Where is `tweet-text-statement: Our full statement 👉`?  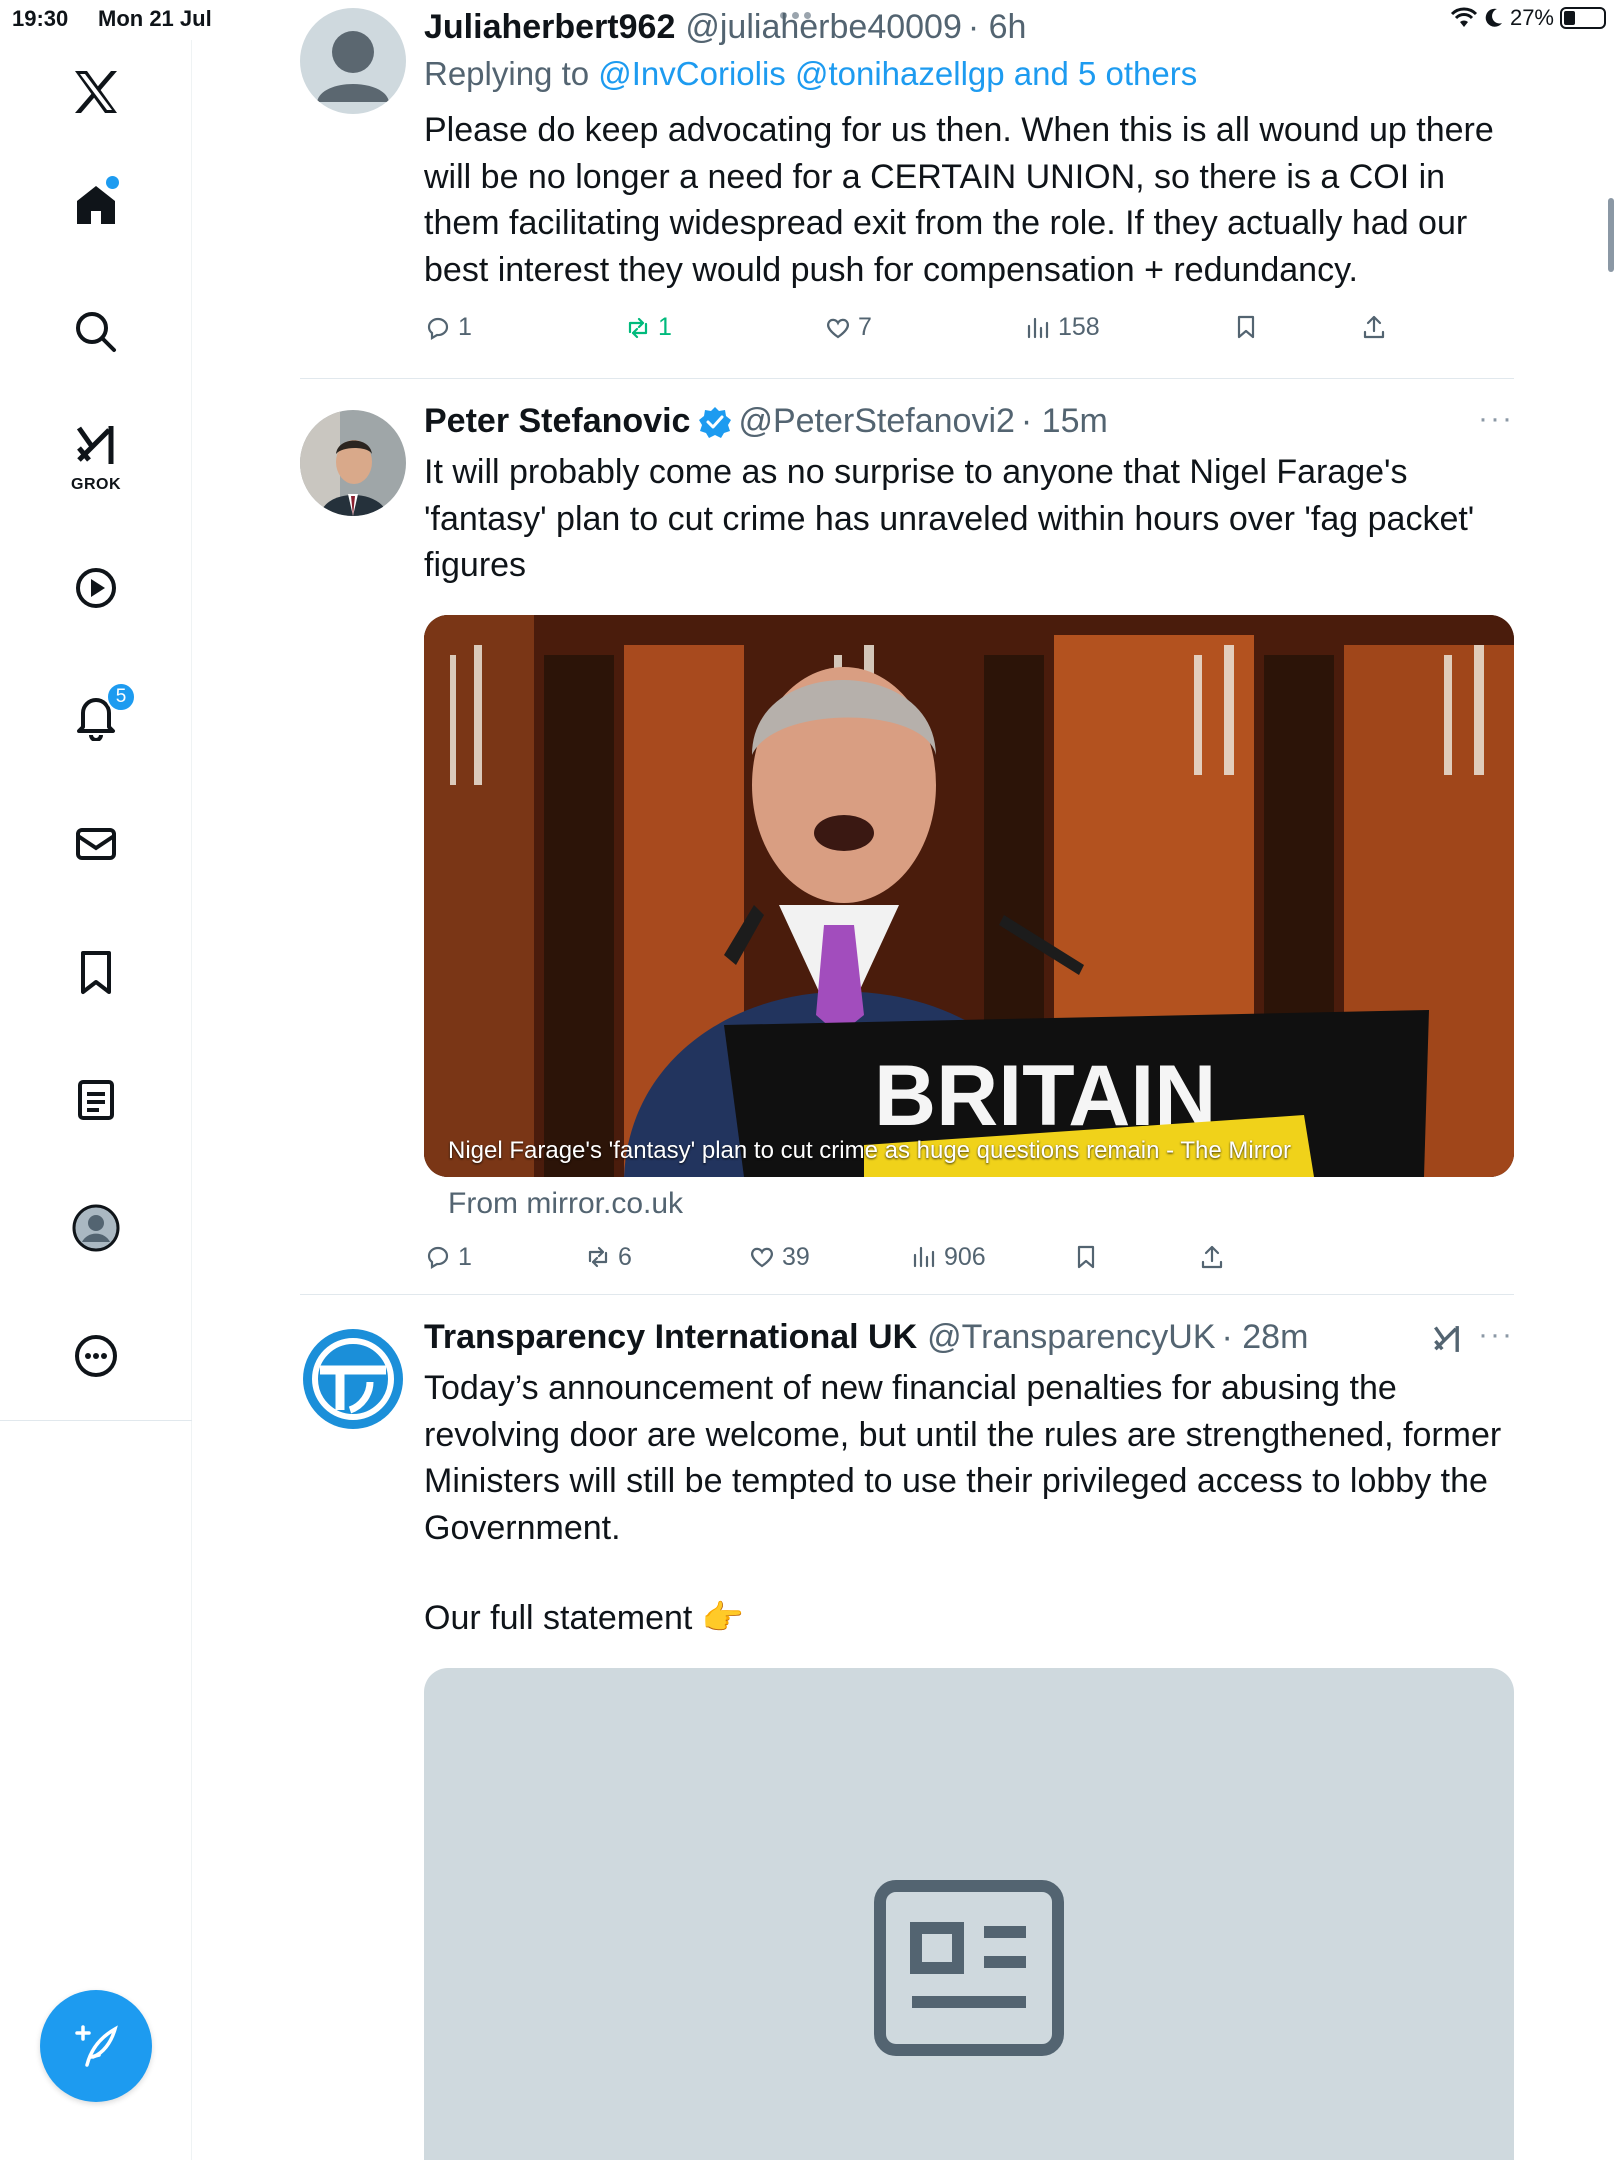
tweet-text-statement: Our full statement 👉 is located at coordinates (584, 1618).